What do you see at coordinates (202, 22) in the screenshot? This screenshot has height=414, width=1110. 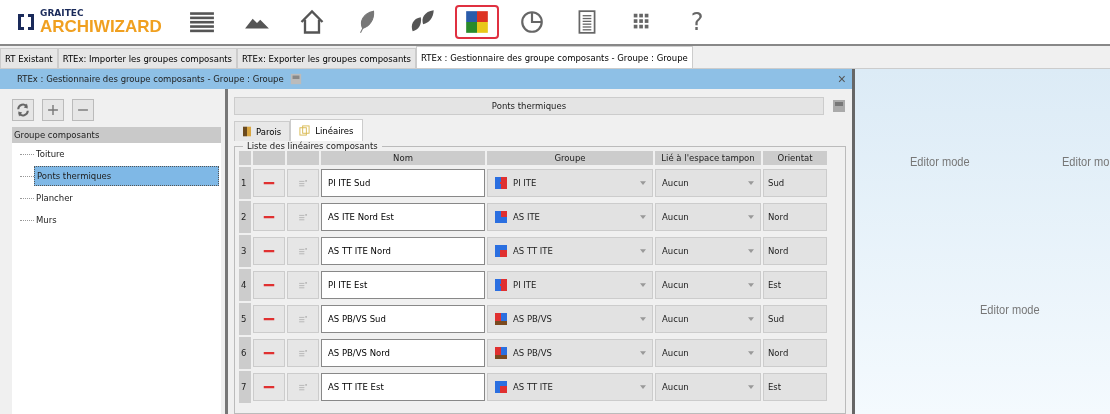 I see `menu-icon` at bounding box center [202, 22].